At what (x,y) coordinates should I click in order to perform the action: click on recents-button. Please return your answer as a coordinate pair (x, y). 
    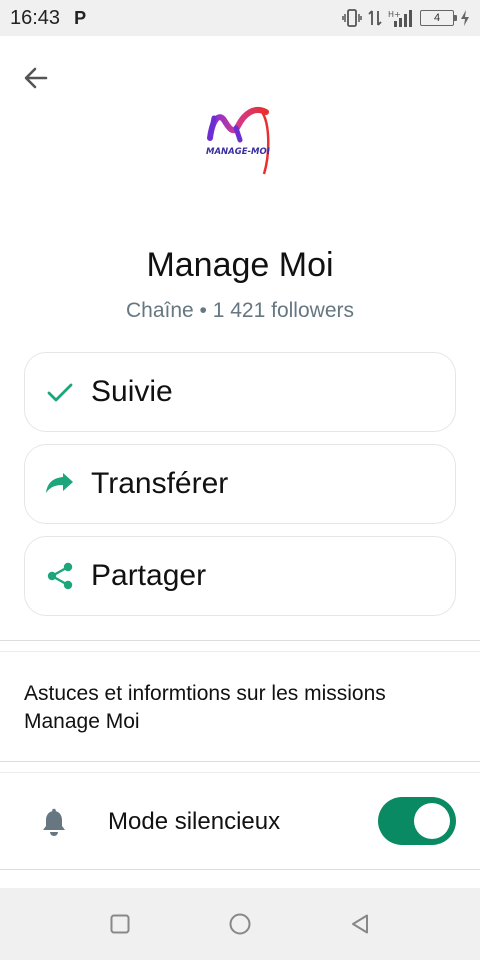
    Looking at the image, I should click on (120, 924).